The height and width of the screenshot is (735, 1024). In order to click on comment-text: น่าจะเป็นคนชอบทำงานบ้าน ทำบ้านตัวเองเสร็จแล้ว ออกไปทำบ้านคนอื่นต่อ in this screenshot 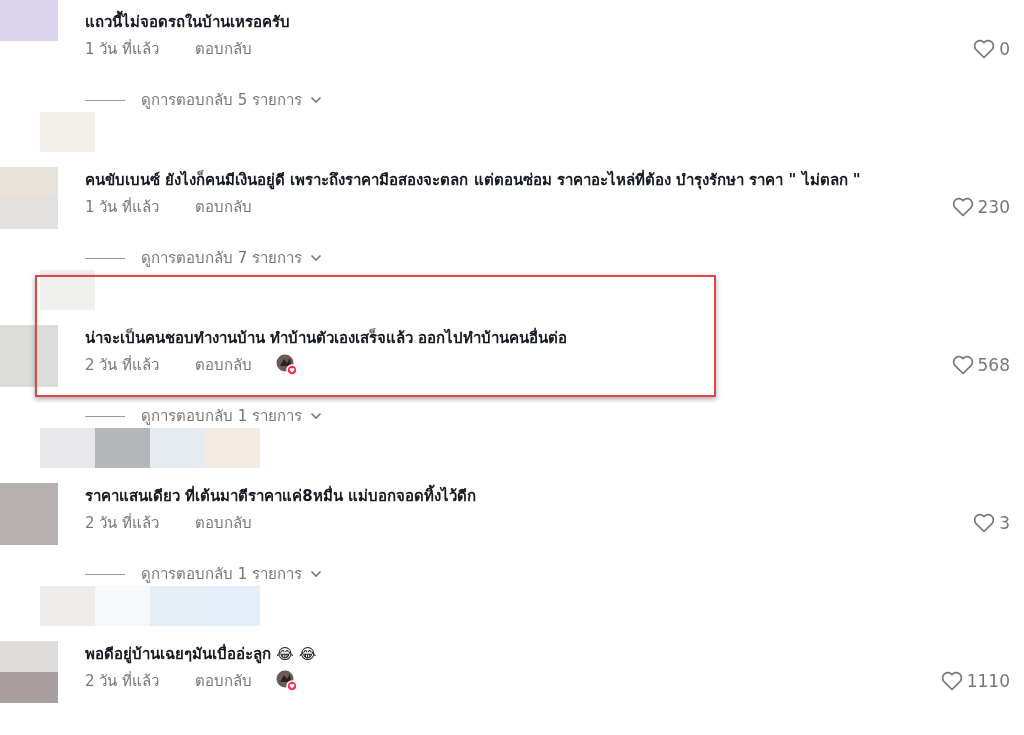, I will do `click(327, 337)`.